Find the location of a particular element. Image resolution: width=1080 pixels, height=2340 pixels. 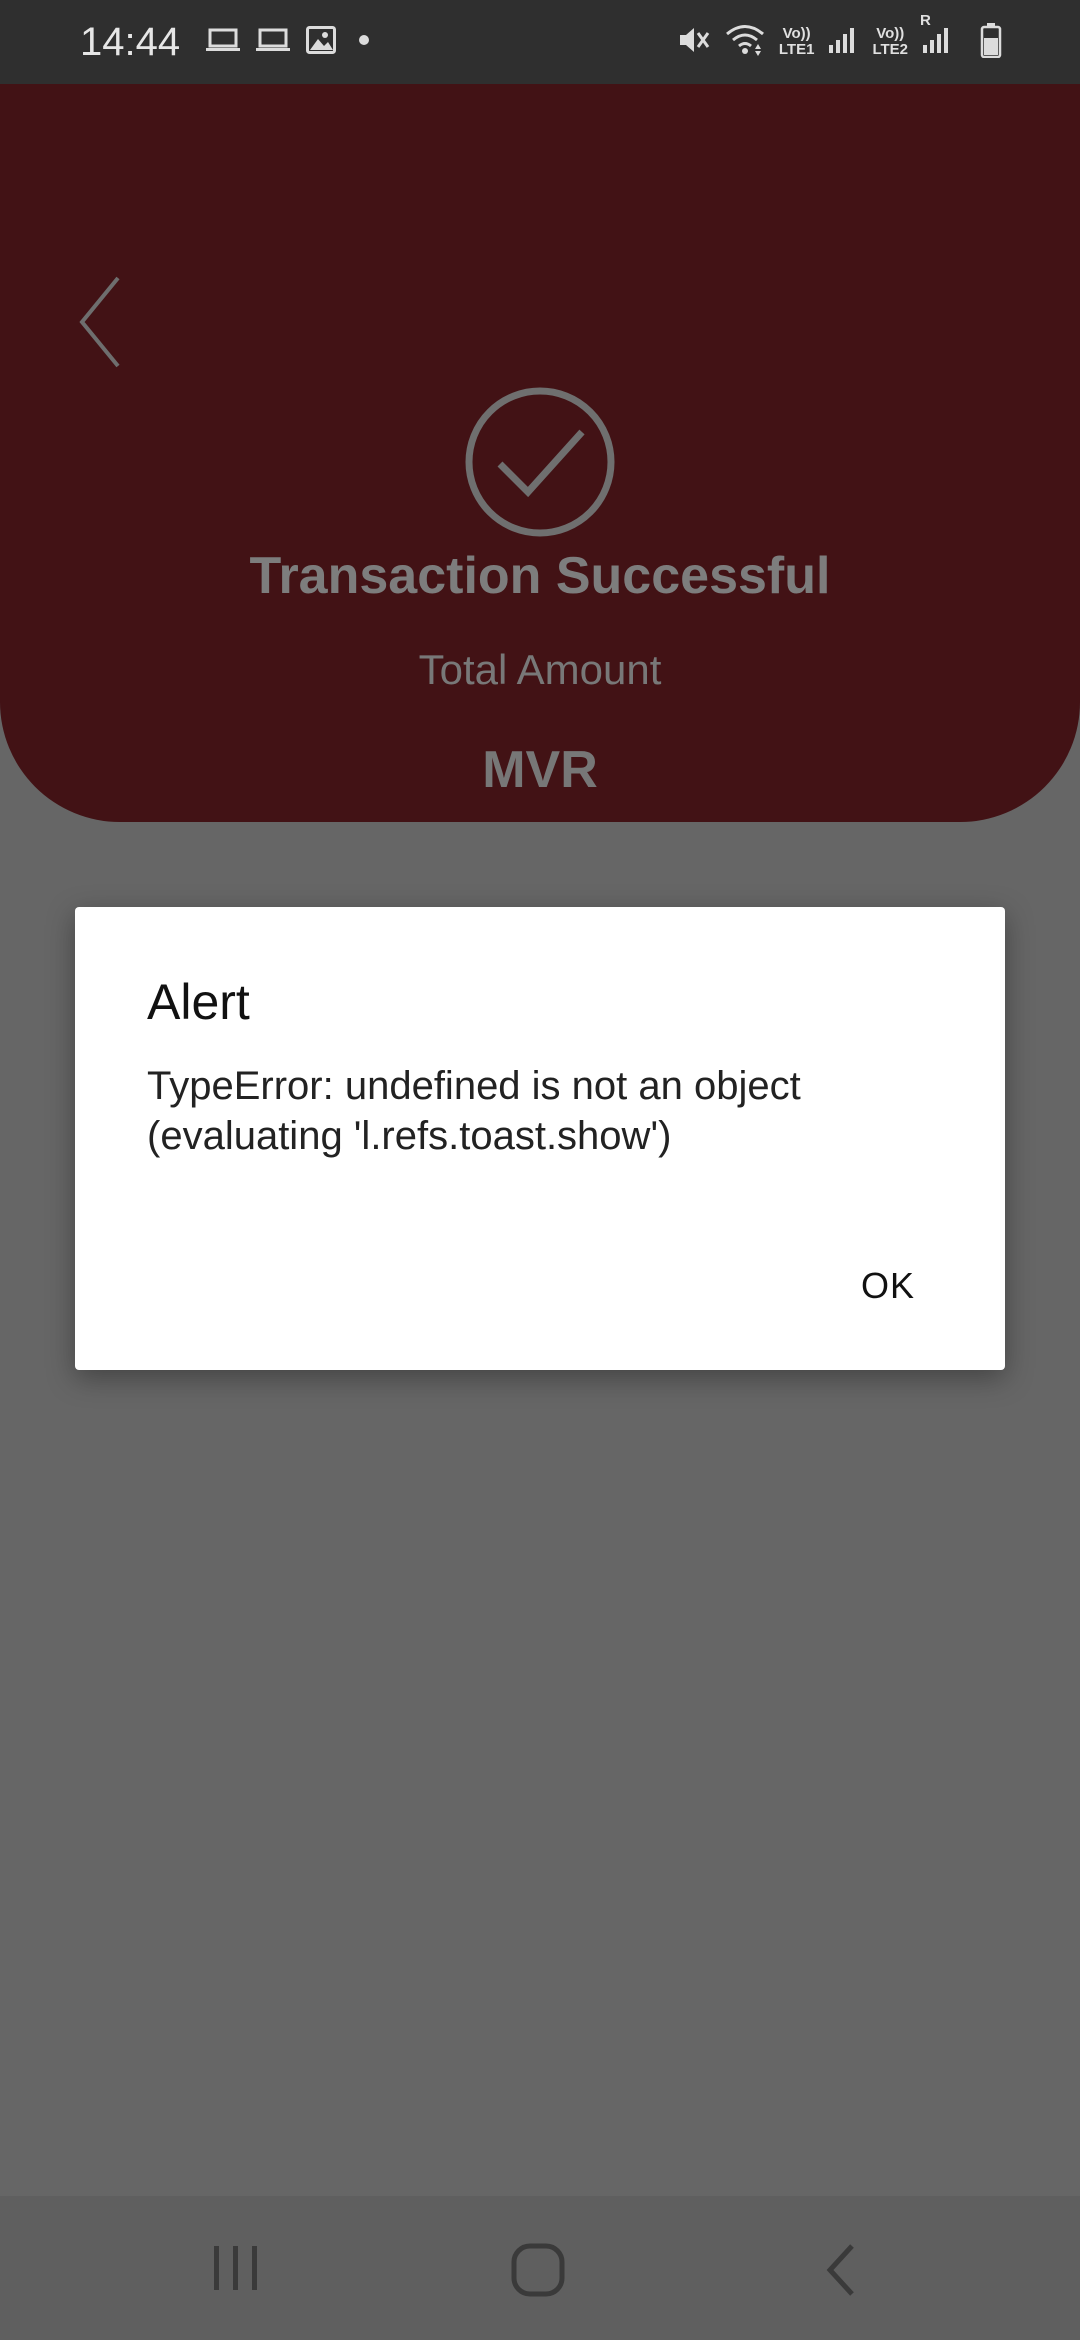

sim2-lte-label: LTE2 is located at coordinates (890, 49).